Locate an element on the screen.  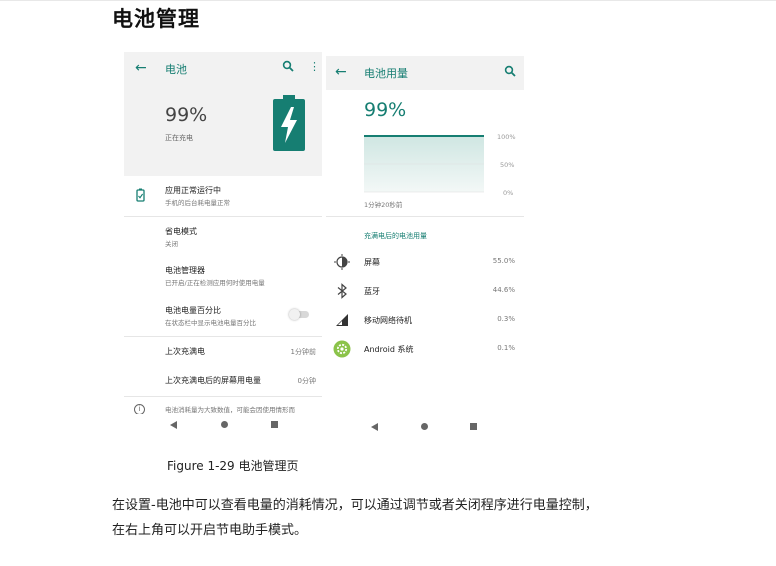
tick-50: 50% is located at coordinates (507, 165).